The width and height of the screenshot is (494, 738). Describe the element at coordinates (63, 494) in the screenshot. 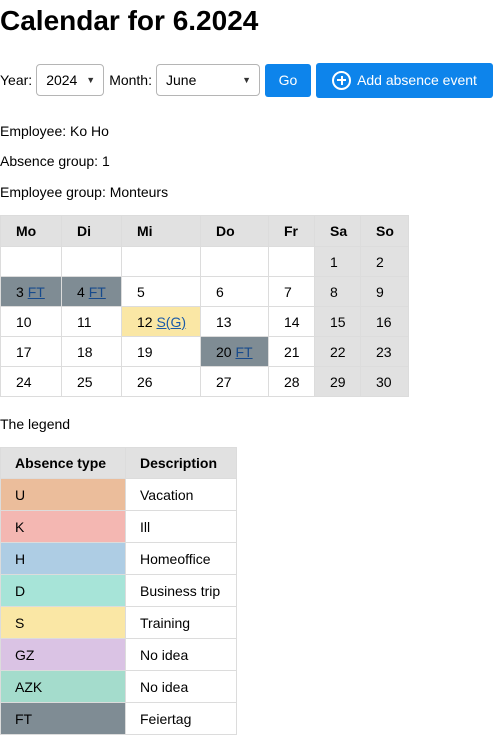

I see `legend-type-cell: U` at that location.